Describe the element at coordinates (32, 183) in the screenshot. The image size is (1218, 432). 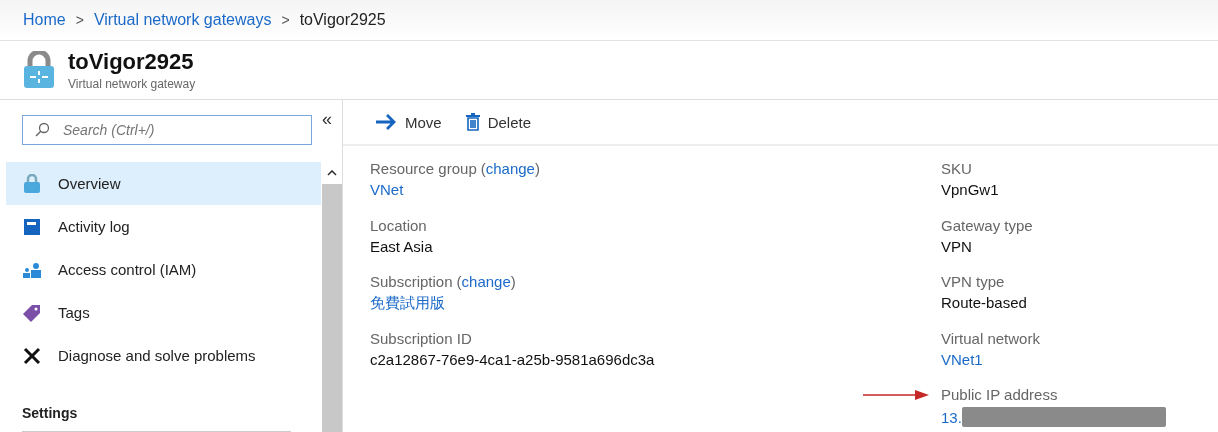
I see `lock-icon` at that location.